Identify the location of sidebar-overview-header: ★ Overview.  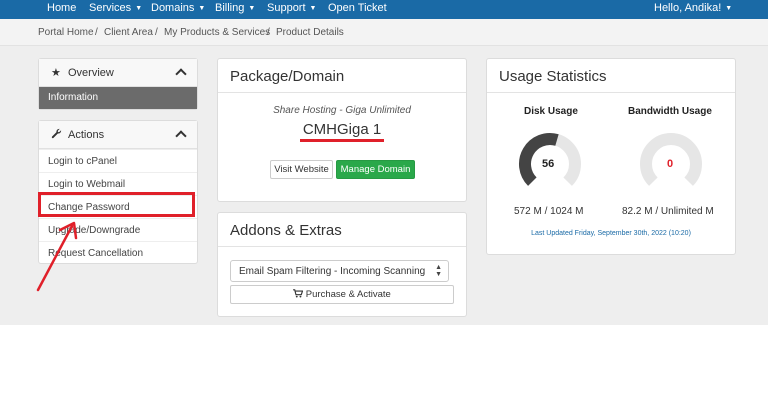
(118, 73).